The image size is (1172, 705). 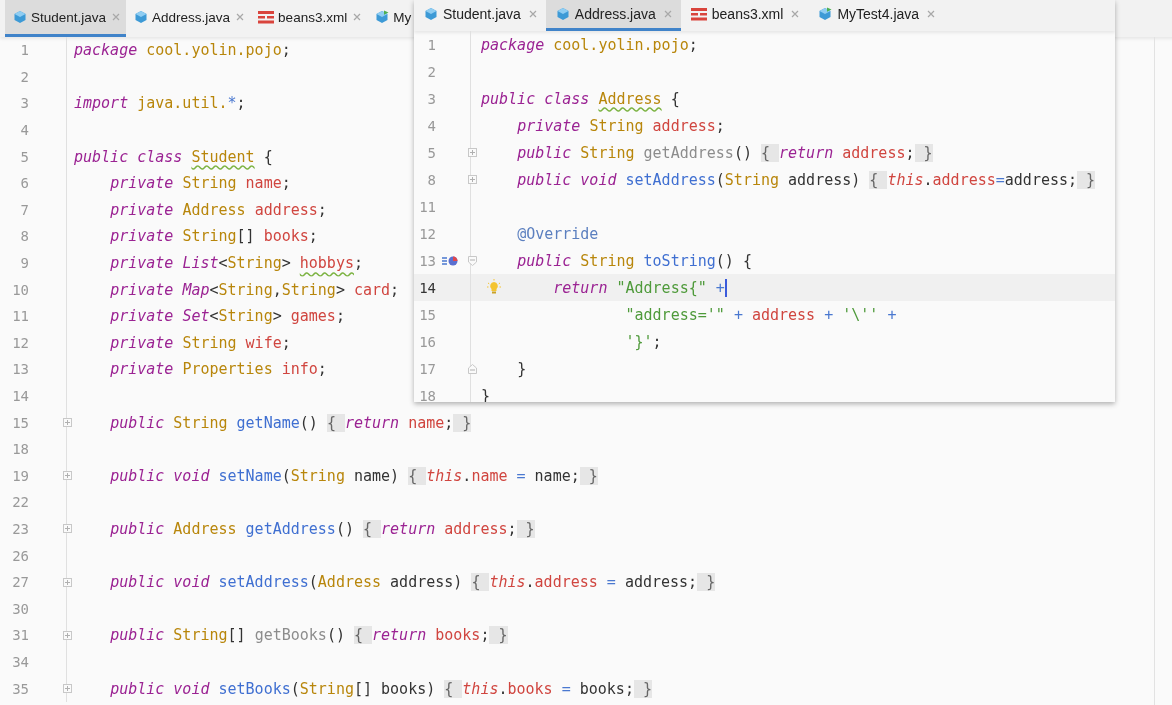 What do you see at coordinates (200, 183) in the screenshot?
I see `code-line: private String name;` at bounding box center [200, 183].